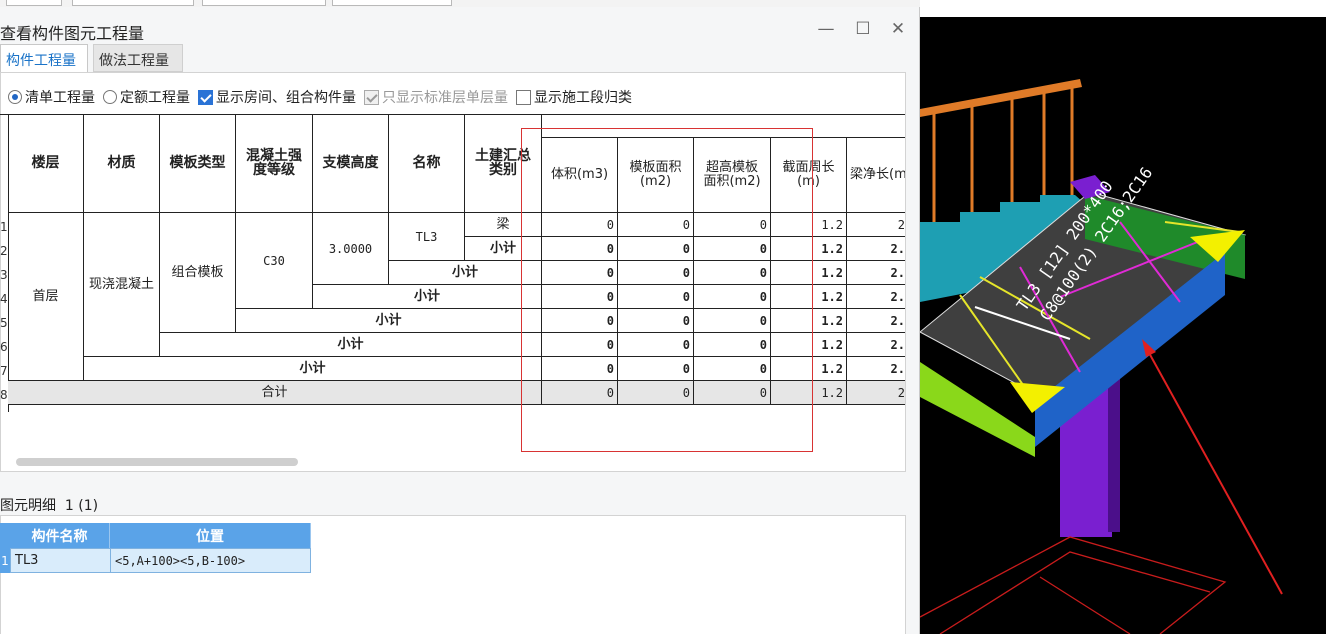 This screenshot has width=1326, height=634. Describe the element at coordinates (44, 58) in the screenshot. I see `tab-component-quantity: 构件工程量` at that location.